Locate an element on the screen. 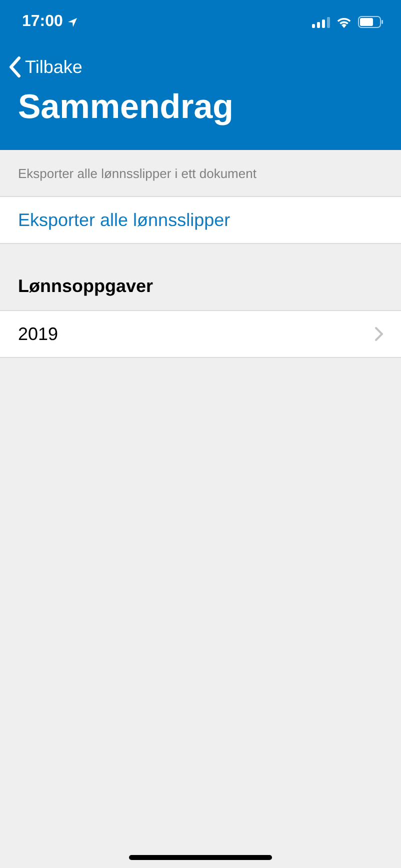 The width and height of the screenshot is (401, 868). status-time: 17:00 is located at coordinates (42, 22).